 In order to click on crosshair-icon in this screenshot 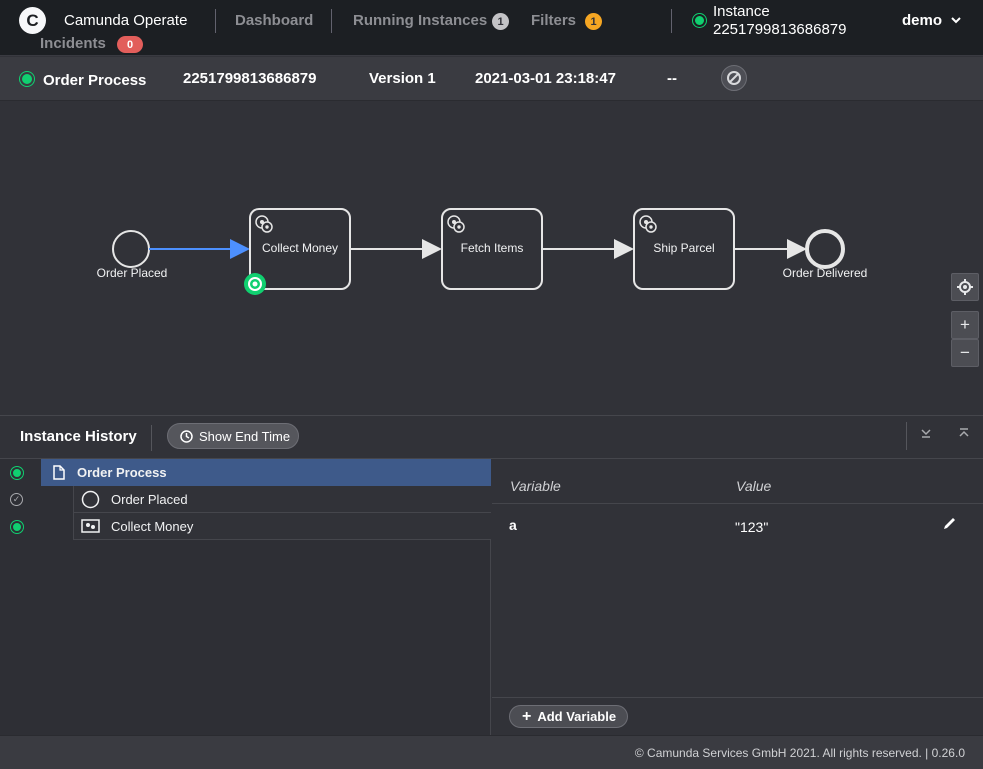, I will do `click(965, 287)`.